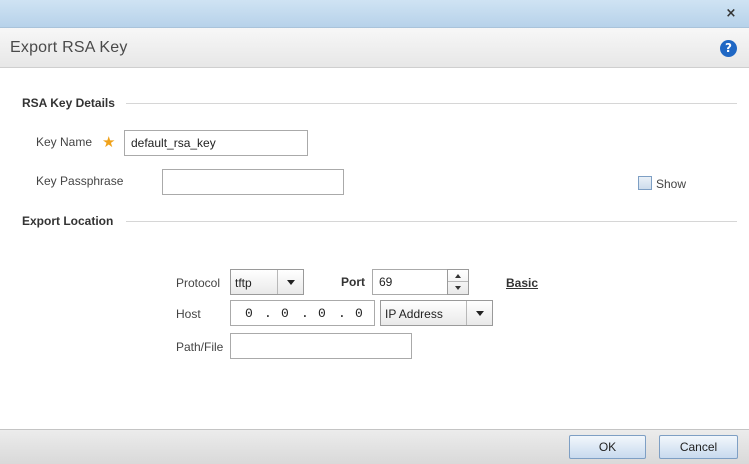  What do you see at coordinates (249, 313) in the screenshot?
I see `ip-octet-1: 0` at bounding box center [249, 313].